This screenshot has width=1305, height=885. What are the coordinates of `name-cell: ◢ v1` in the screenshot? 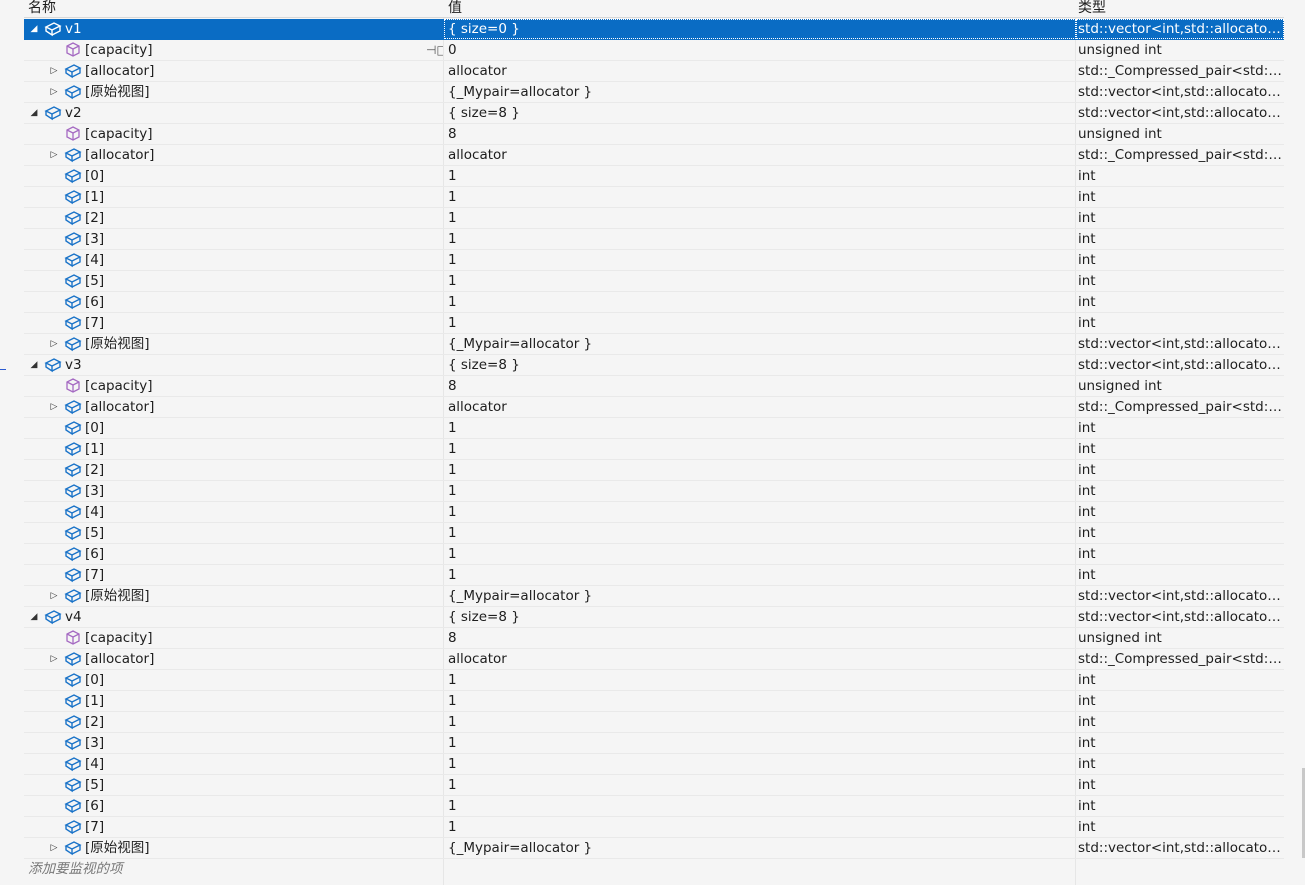 It's located at (233, 29).